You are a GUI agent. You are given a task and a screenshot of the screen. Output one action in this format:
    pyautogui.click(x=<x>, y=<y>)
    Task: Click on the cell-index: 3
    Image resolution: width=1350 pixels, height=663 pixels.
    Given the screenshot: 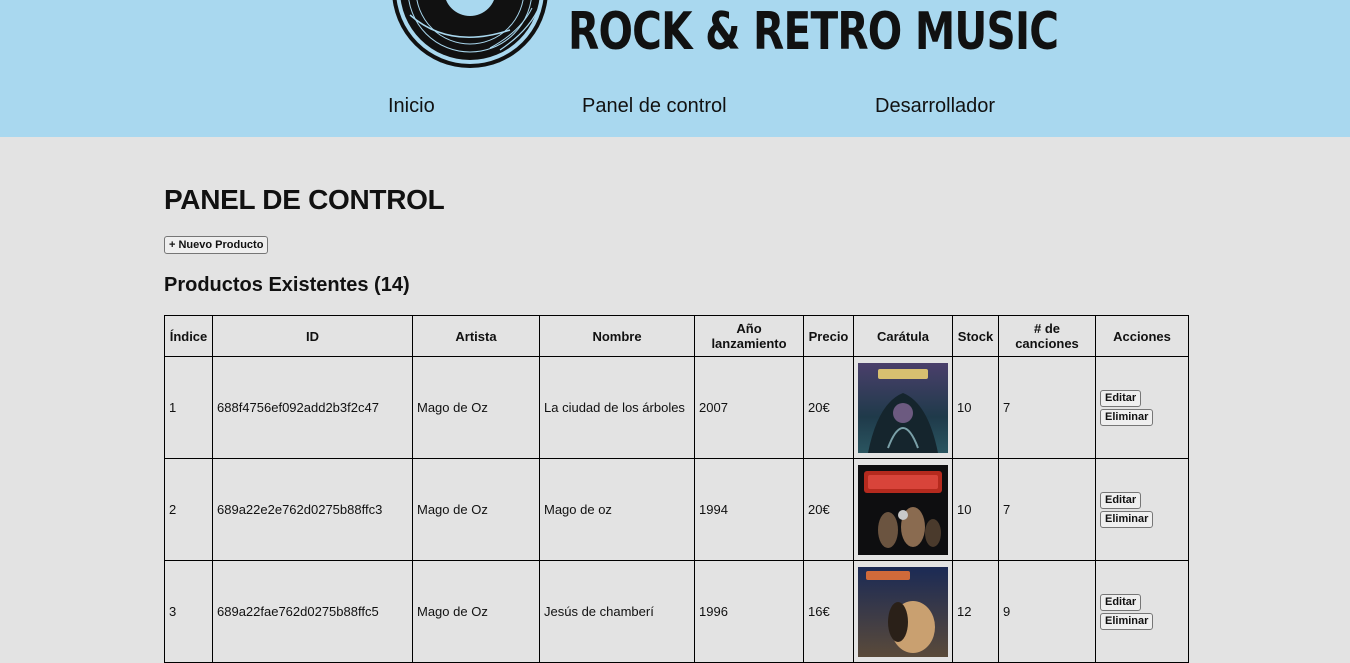 What is the action you would take?
    pyautogui.click(x=188, y=611)
    